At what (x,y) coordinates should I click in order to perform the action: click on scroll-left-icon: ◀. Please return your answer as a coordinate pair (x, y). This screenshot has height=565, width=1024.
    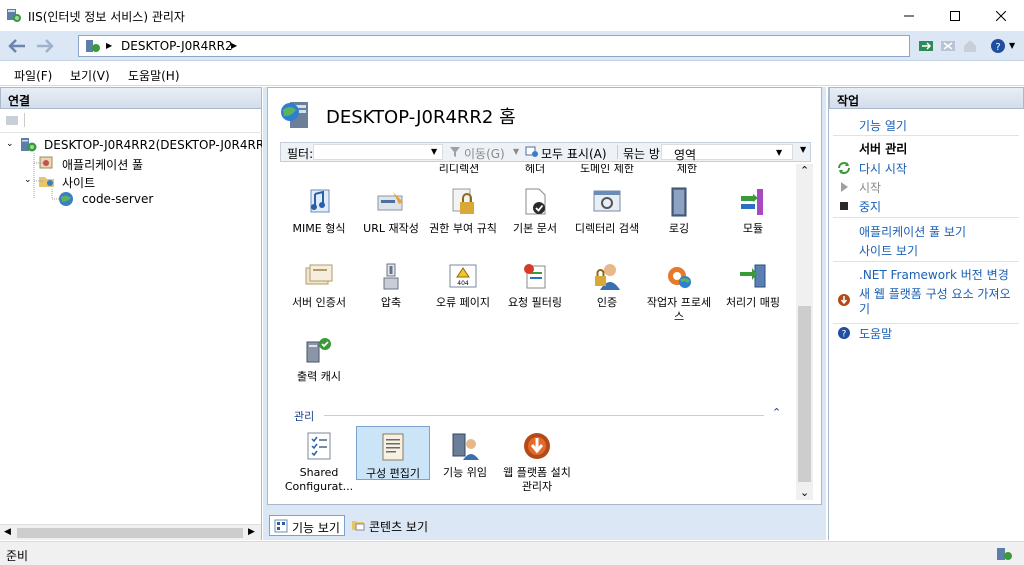
    Looking at the image, I should click on (7, 532).